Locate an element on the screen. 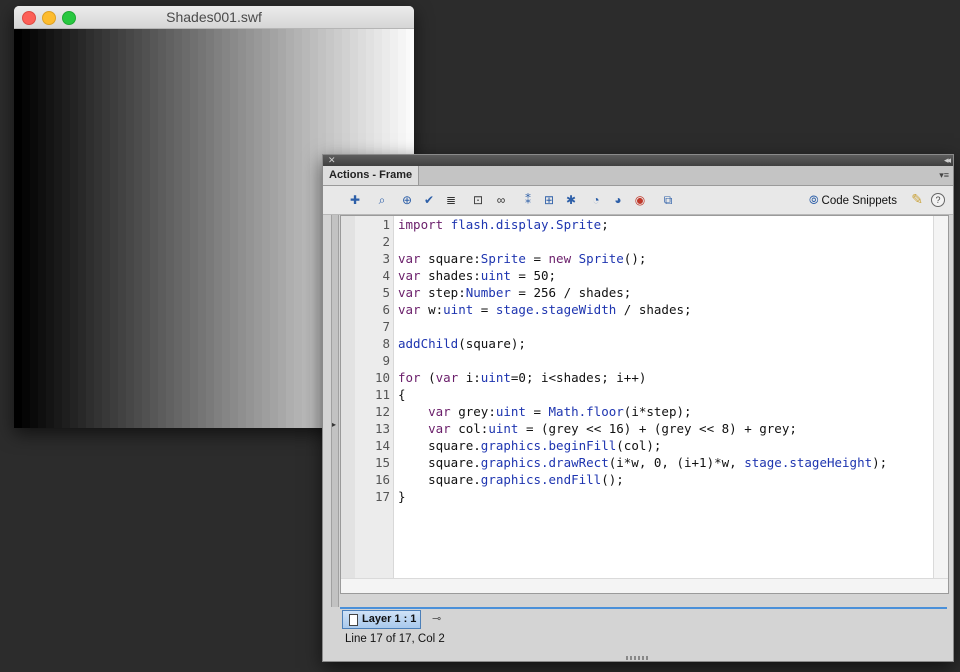 This screenshot has width=960, height=672. collapse-selection-icon: ⊞ is located at coordinates (549, 200).